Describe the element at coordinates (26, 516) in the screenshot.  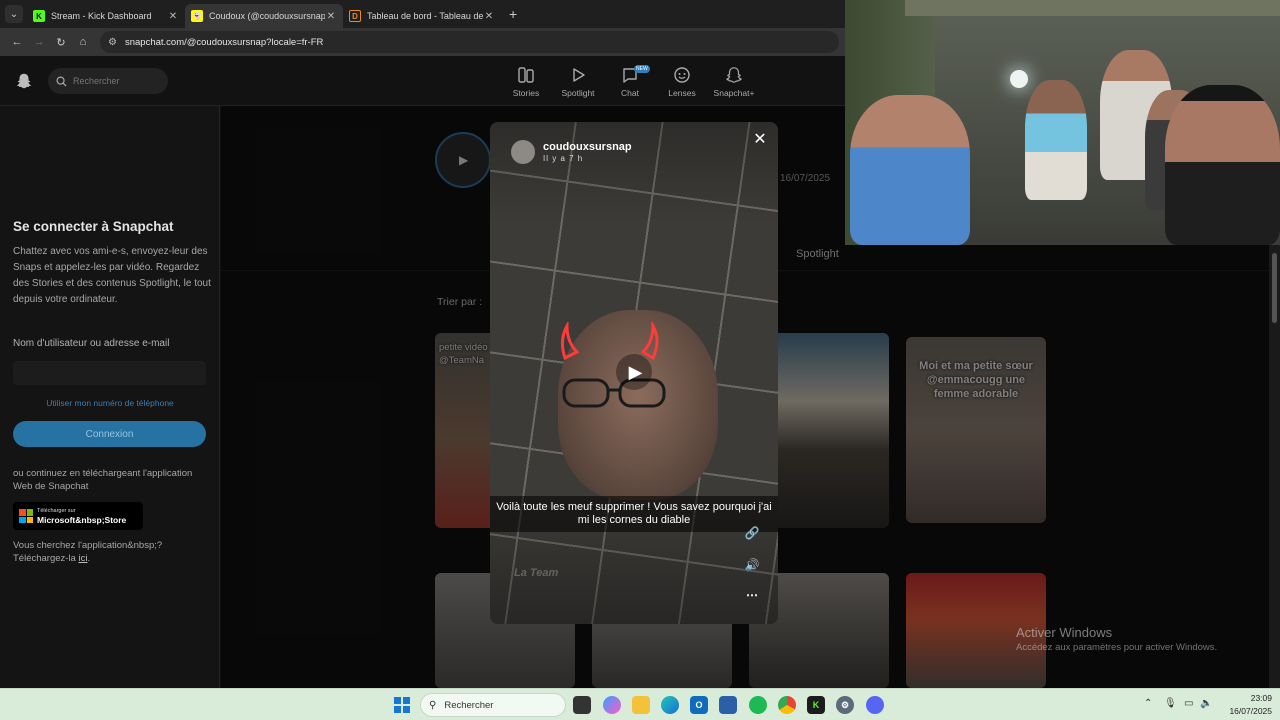
I see `microsoft-logo-icon` at that location.